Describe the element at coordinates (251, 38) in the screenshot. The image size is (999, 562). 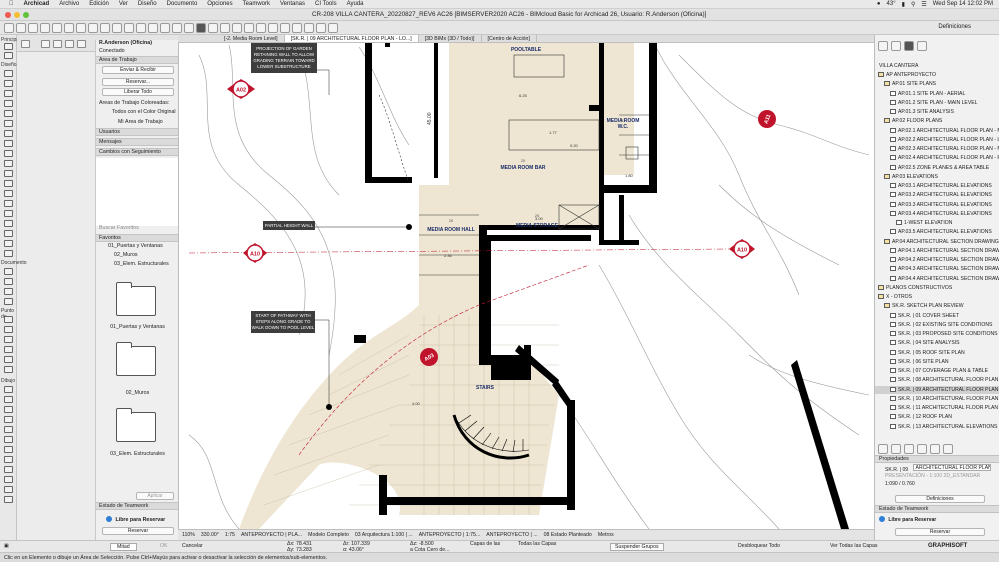
I see `tab-media-room-level: [-2. Media Room Level]` at that location.